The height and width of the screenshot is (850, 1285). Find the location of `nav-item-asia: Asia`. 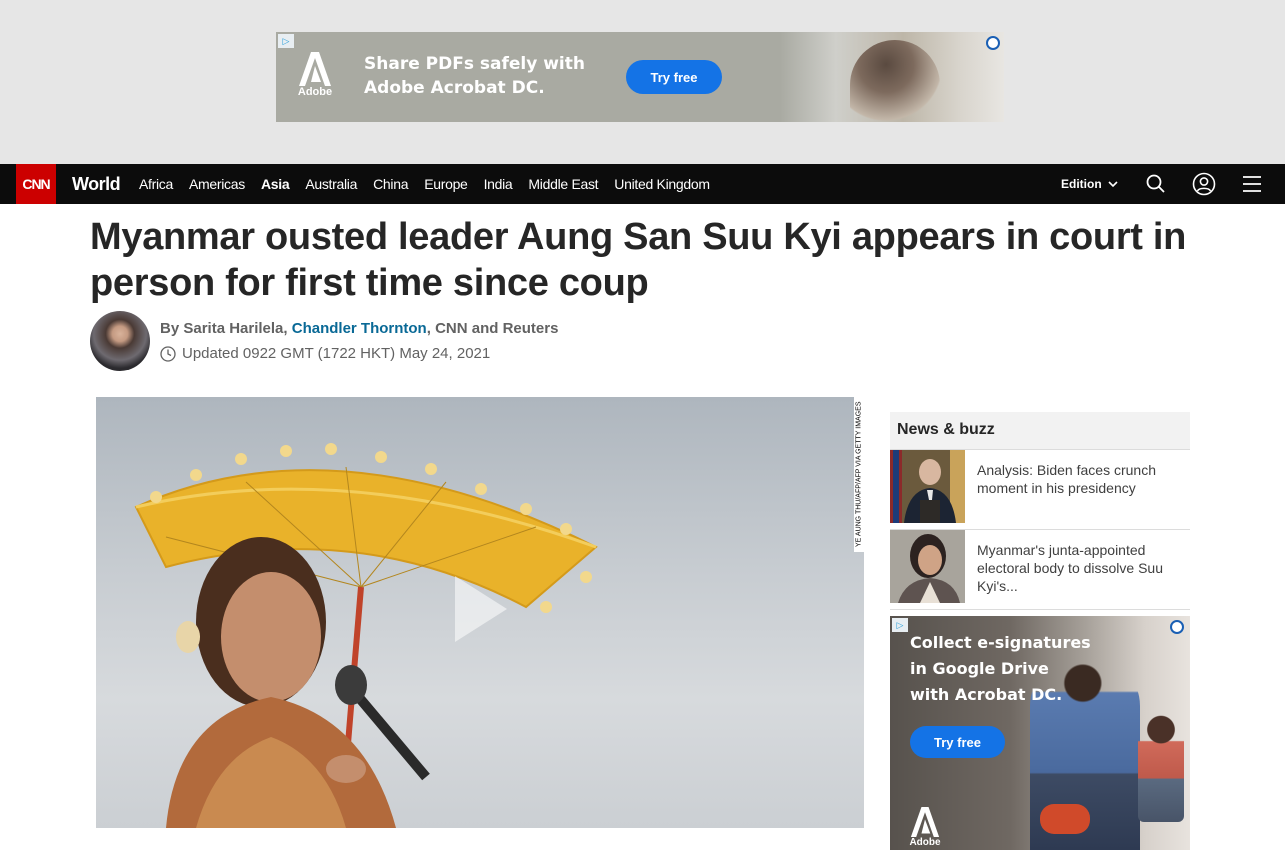

nav-item-asia: Asia is located at coordinates (275, 184).